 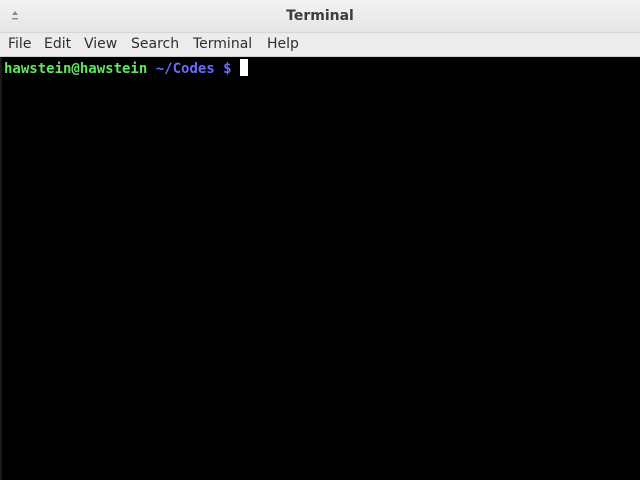 I want to click on menu-view: View, so click(x=100, y=44).